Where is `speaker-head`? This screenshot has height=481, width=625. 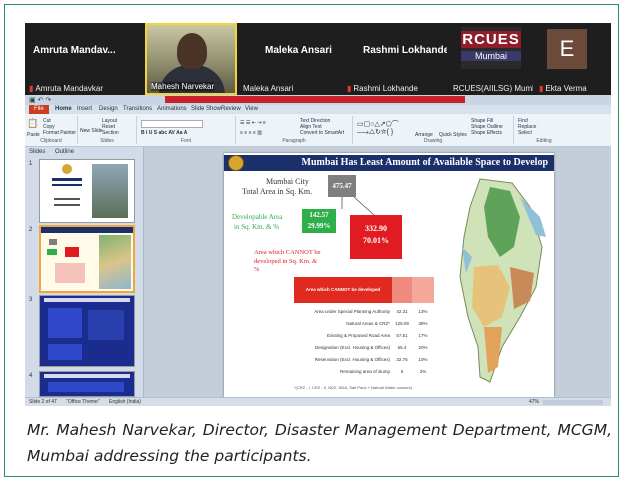 speaker-head is located at coordinates (192, 51).